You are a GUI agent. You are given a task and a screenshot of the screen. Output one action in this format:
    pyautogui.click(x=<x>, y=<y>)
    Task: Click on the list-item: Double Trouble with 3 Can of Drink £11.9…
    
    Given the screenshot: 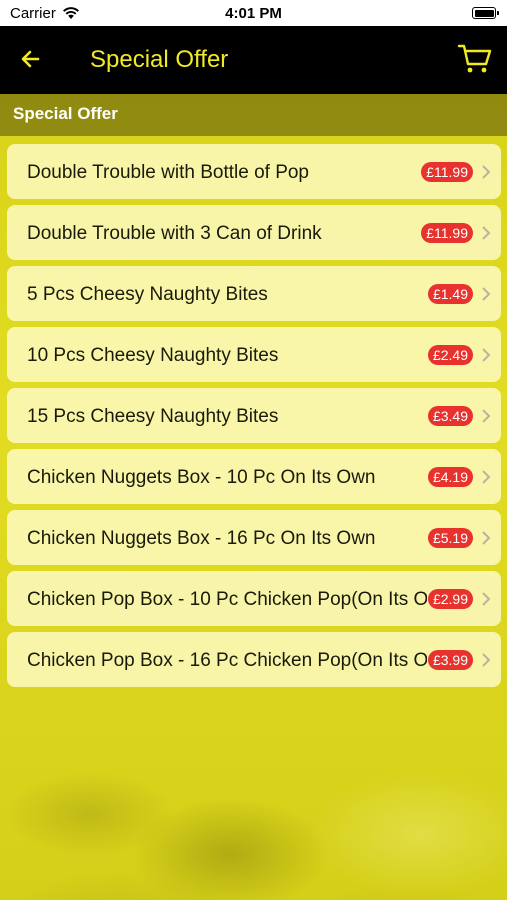 What is the action you would take?
    pyautogui.click(x=254, y=232)
    